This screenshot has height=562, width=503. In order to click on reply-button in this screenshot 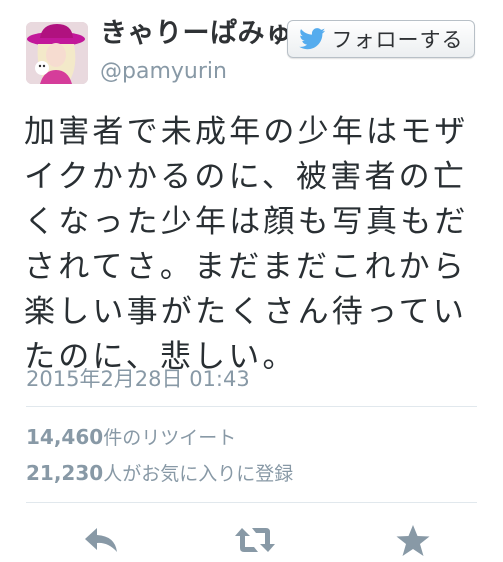, I will do `click(101, 542)`.